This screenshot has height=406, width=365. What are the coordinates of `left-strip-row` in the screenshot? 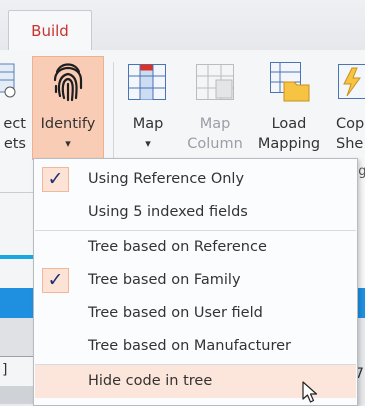 It's located at (17, 337).